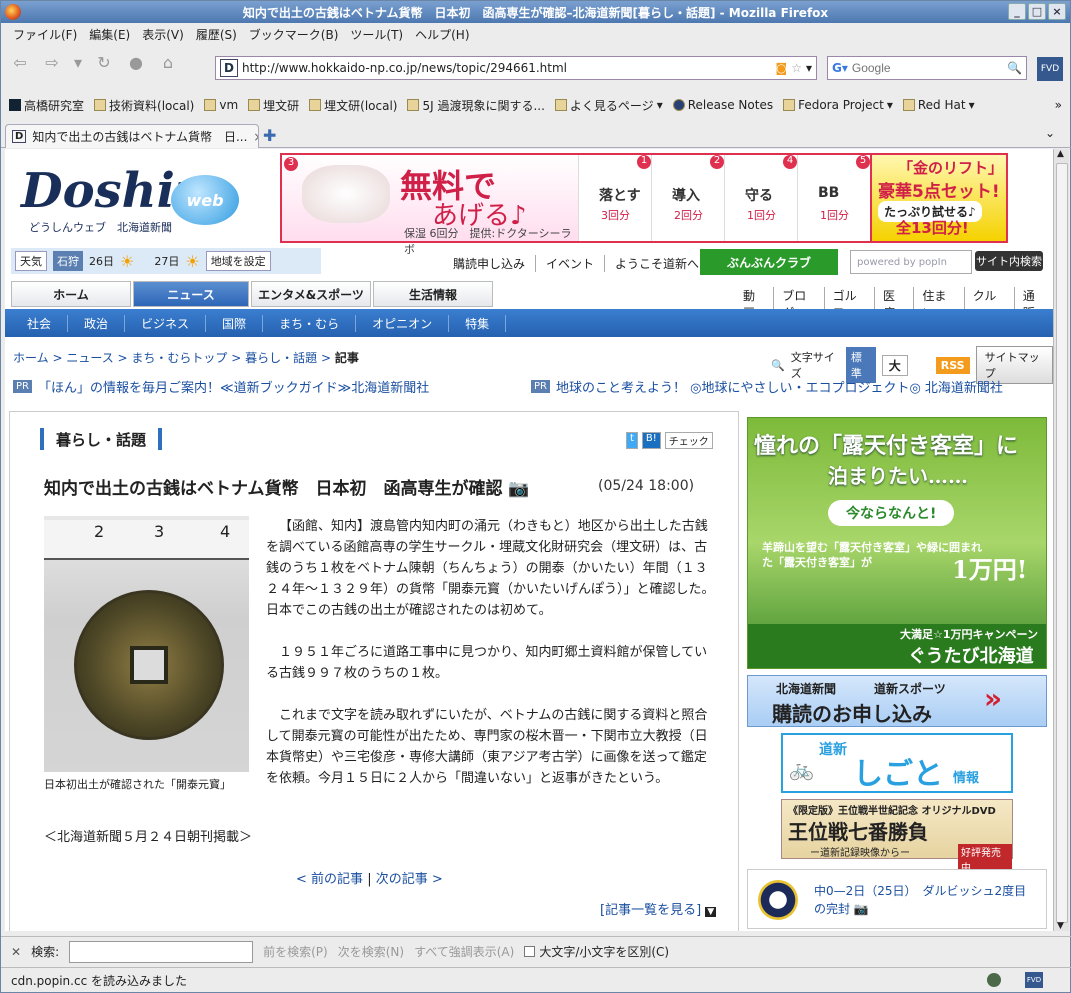  I want to click on gnav-entertainment: エンタメ&スポーツ, so click(311, 294).